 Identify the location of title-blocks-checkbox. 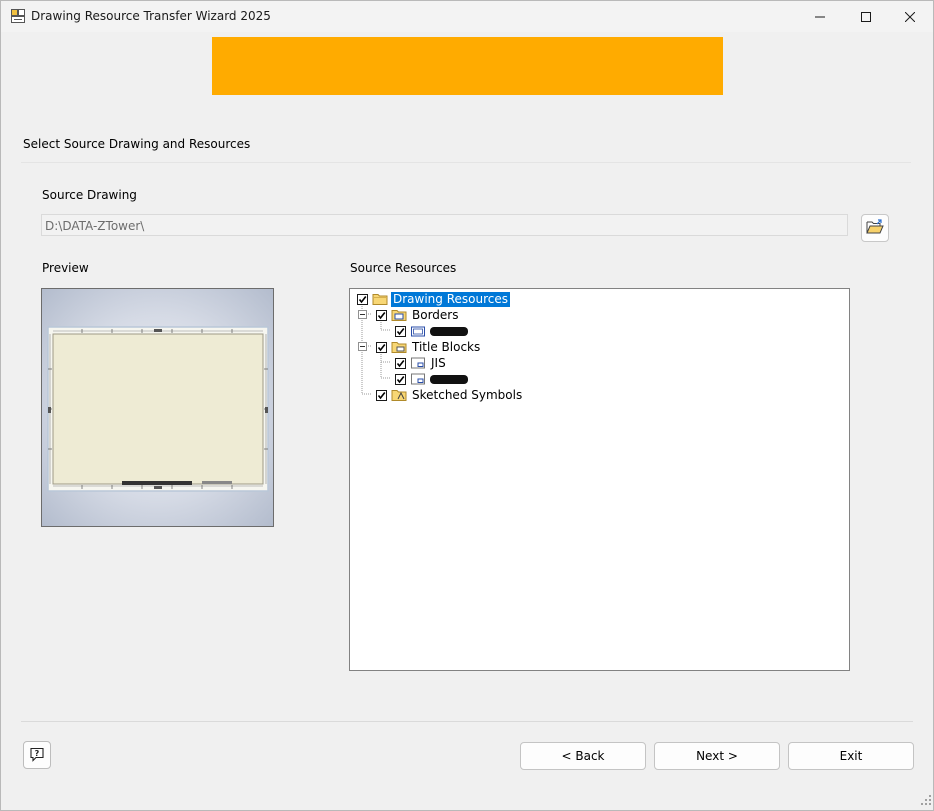
(381, 347).